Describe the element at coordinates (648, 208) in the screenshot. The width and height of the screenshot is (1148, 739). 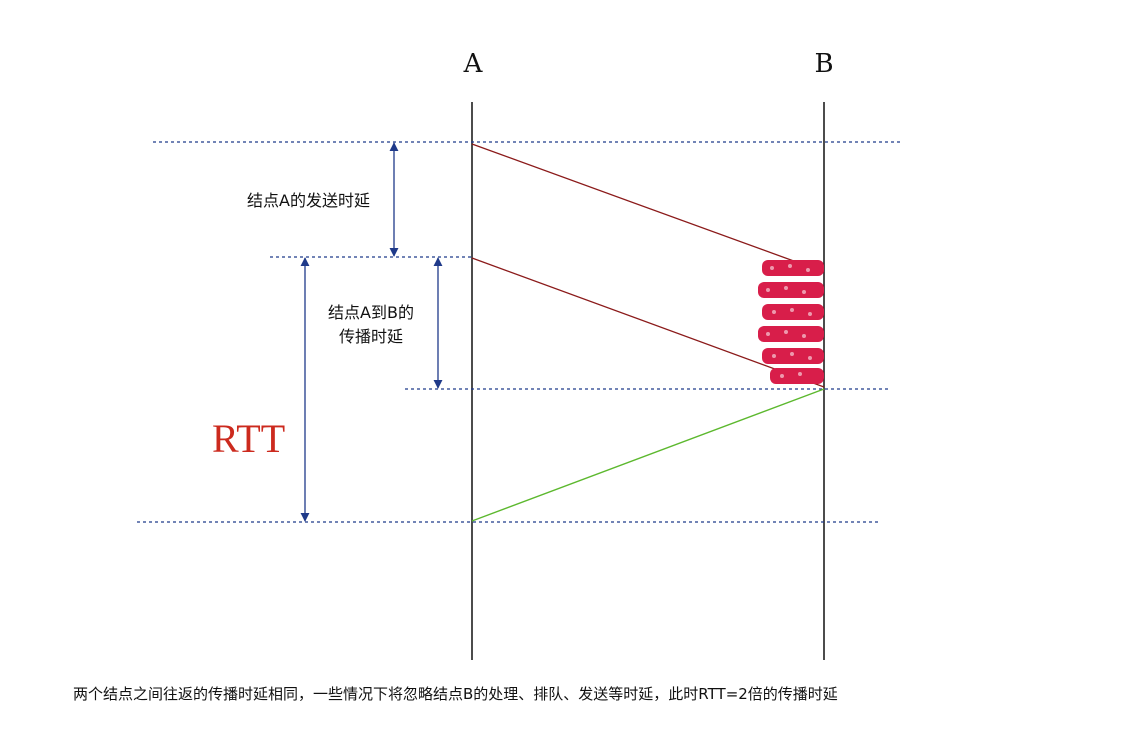
I see `first-bit-line` at that location.